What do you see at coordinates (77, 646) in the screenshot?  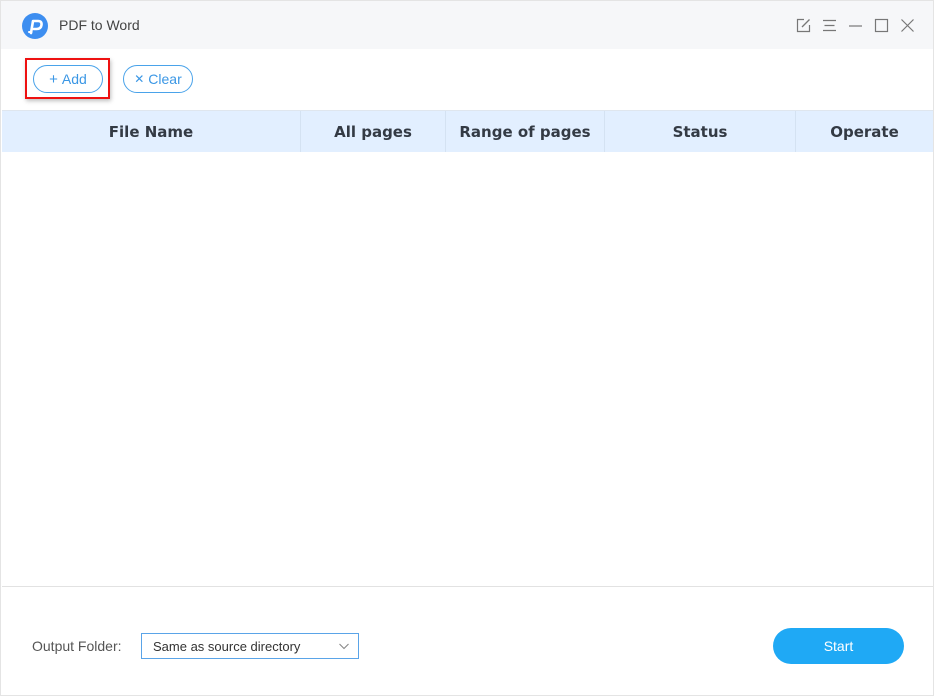 I see `output-folder-label: Output Folder:` at bounding box center [77, 646].